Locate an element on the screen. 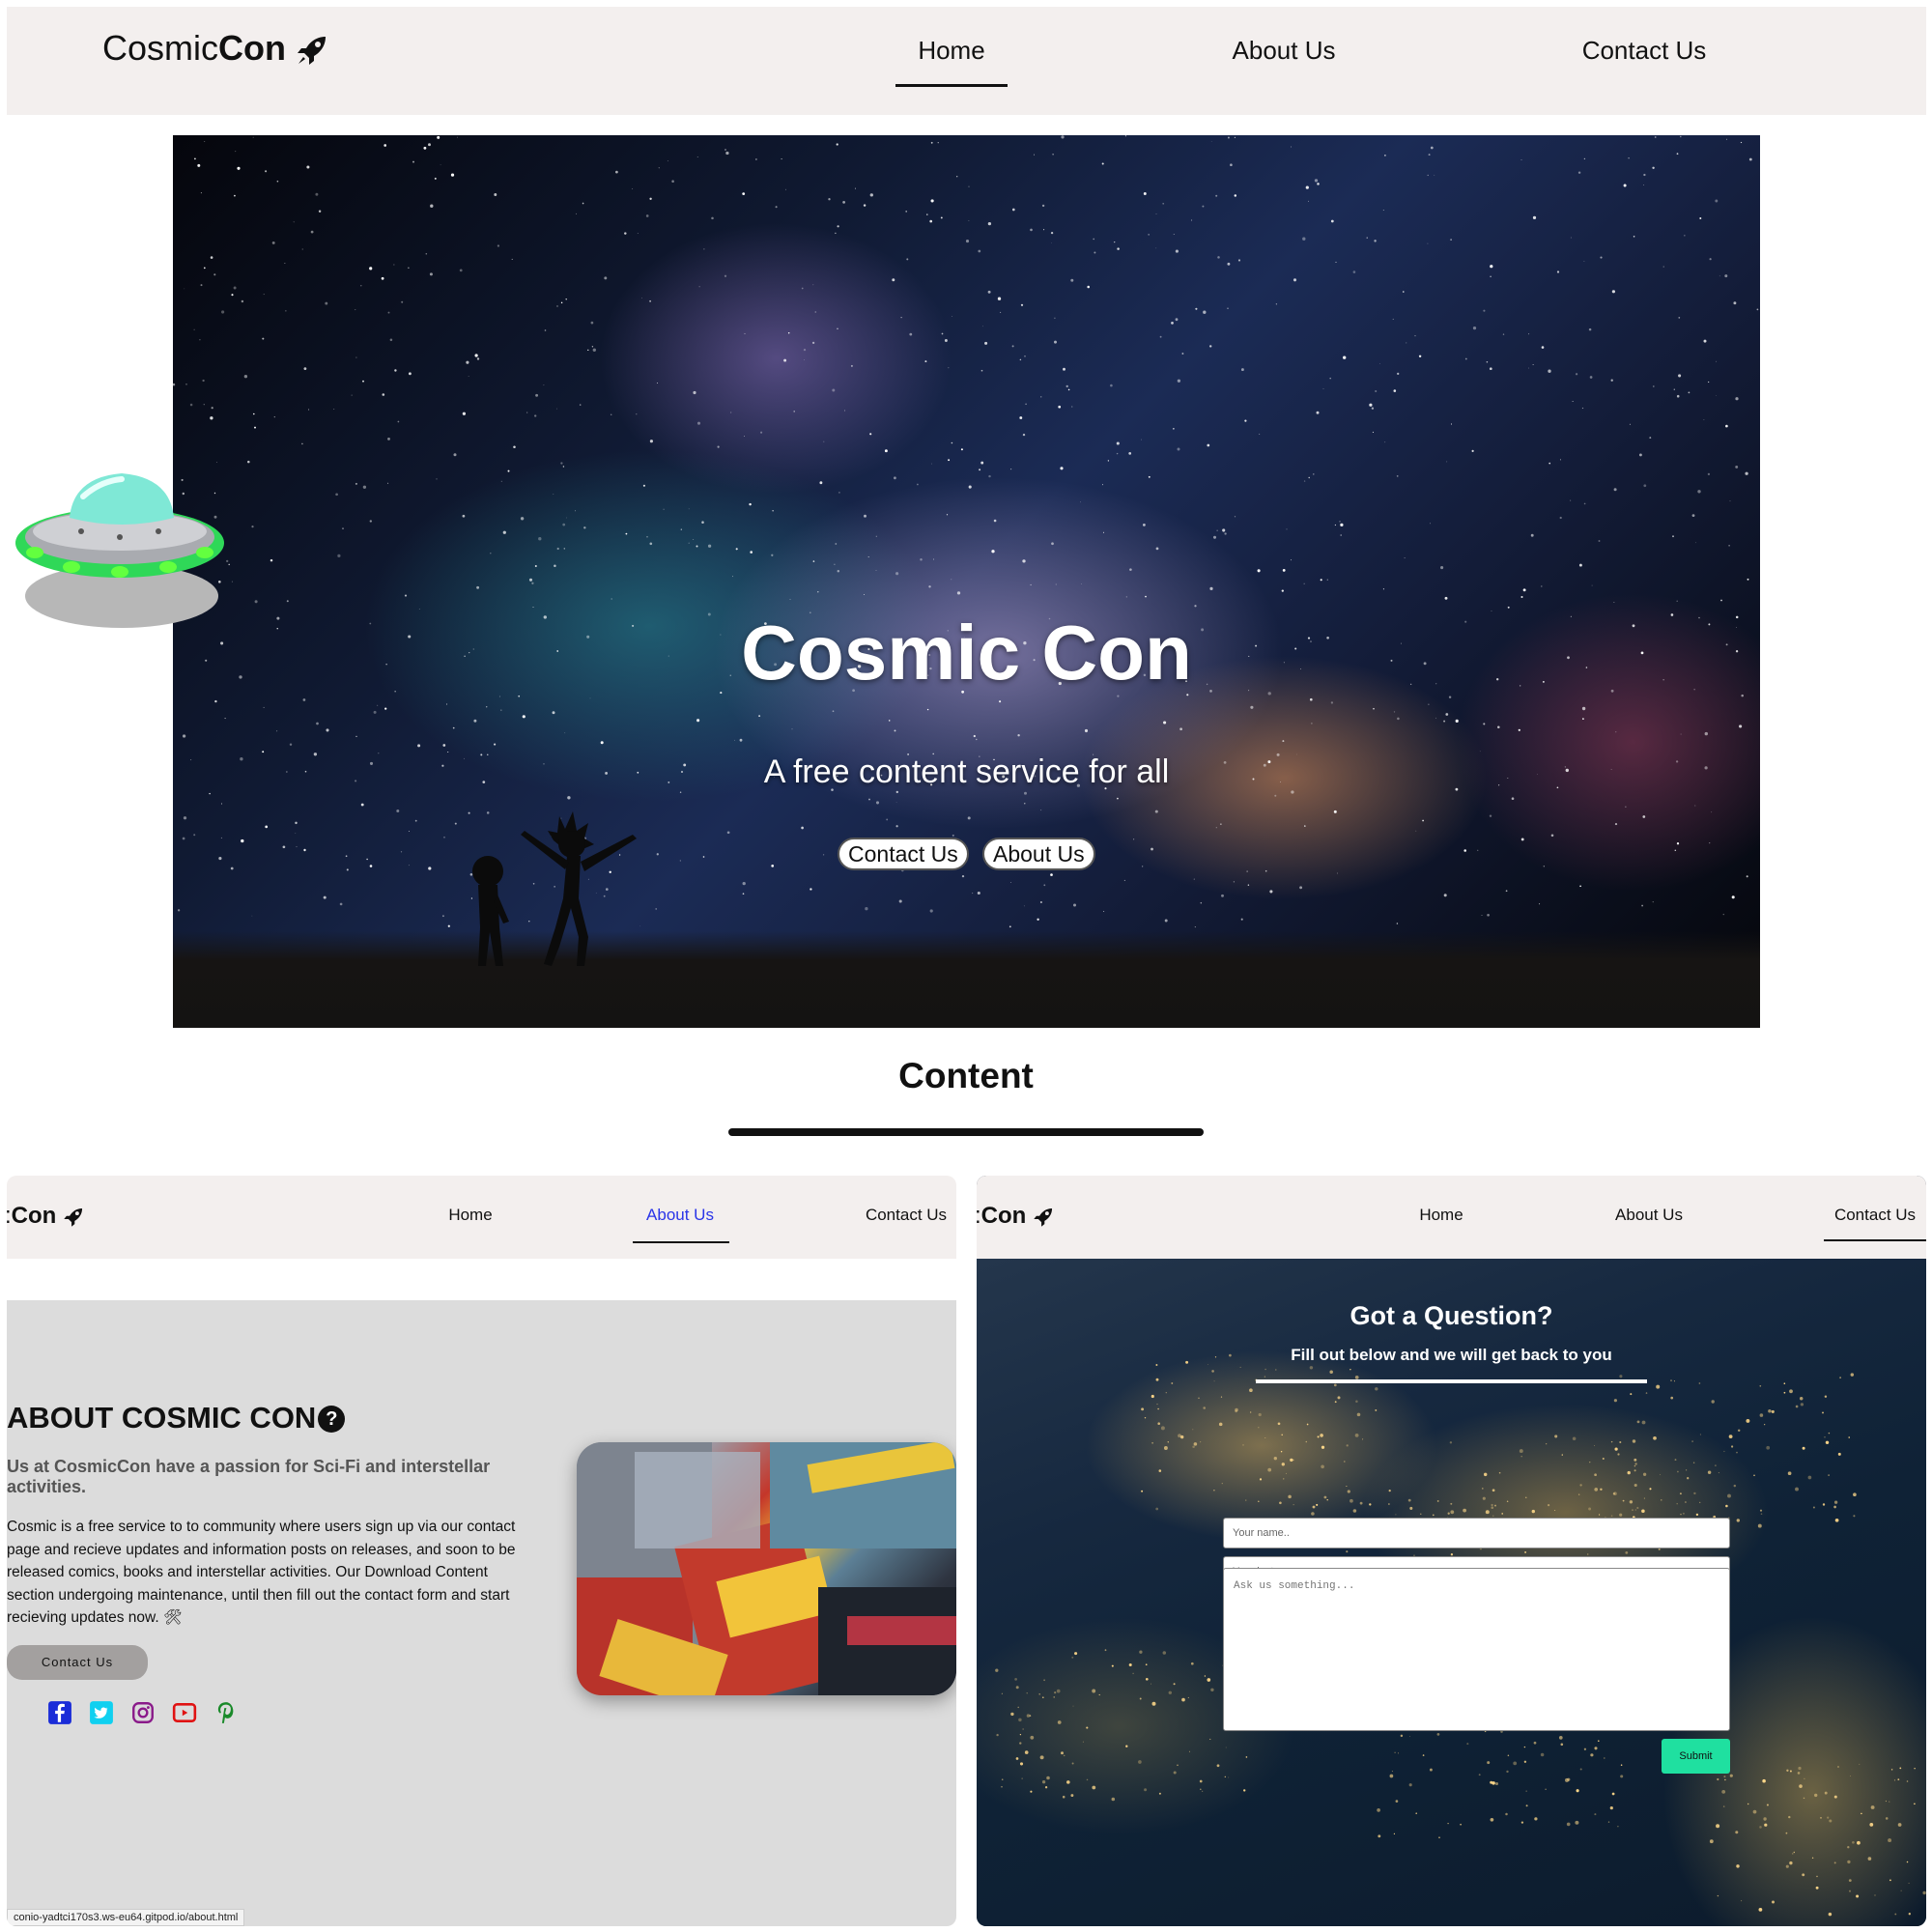 Image resolution: width=1932 pixels, height=1932 pixels. brand-light: Cosmic is located at coordinates (160, 48).